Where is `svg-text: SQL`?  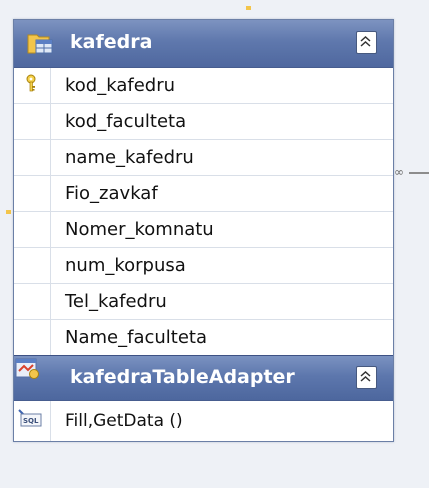 svg-text: SQL is located at coordinates (31, 421).